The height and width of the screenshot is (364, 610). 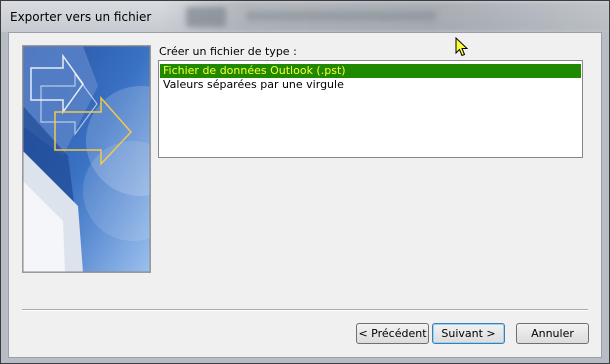 What do you see at coordinates (392, 333) in the screenshot?
I see `back-button: < Précédent` at bounding box center [392, 333].